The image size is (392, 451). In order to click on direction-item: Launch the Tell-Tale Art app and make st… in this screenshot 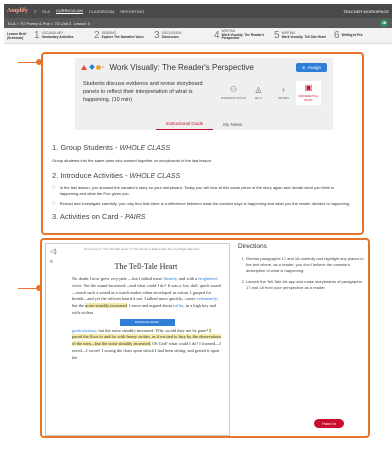, I will do `click(306, 285)`.